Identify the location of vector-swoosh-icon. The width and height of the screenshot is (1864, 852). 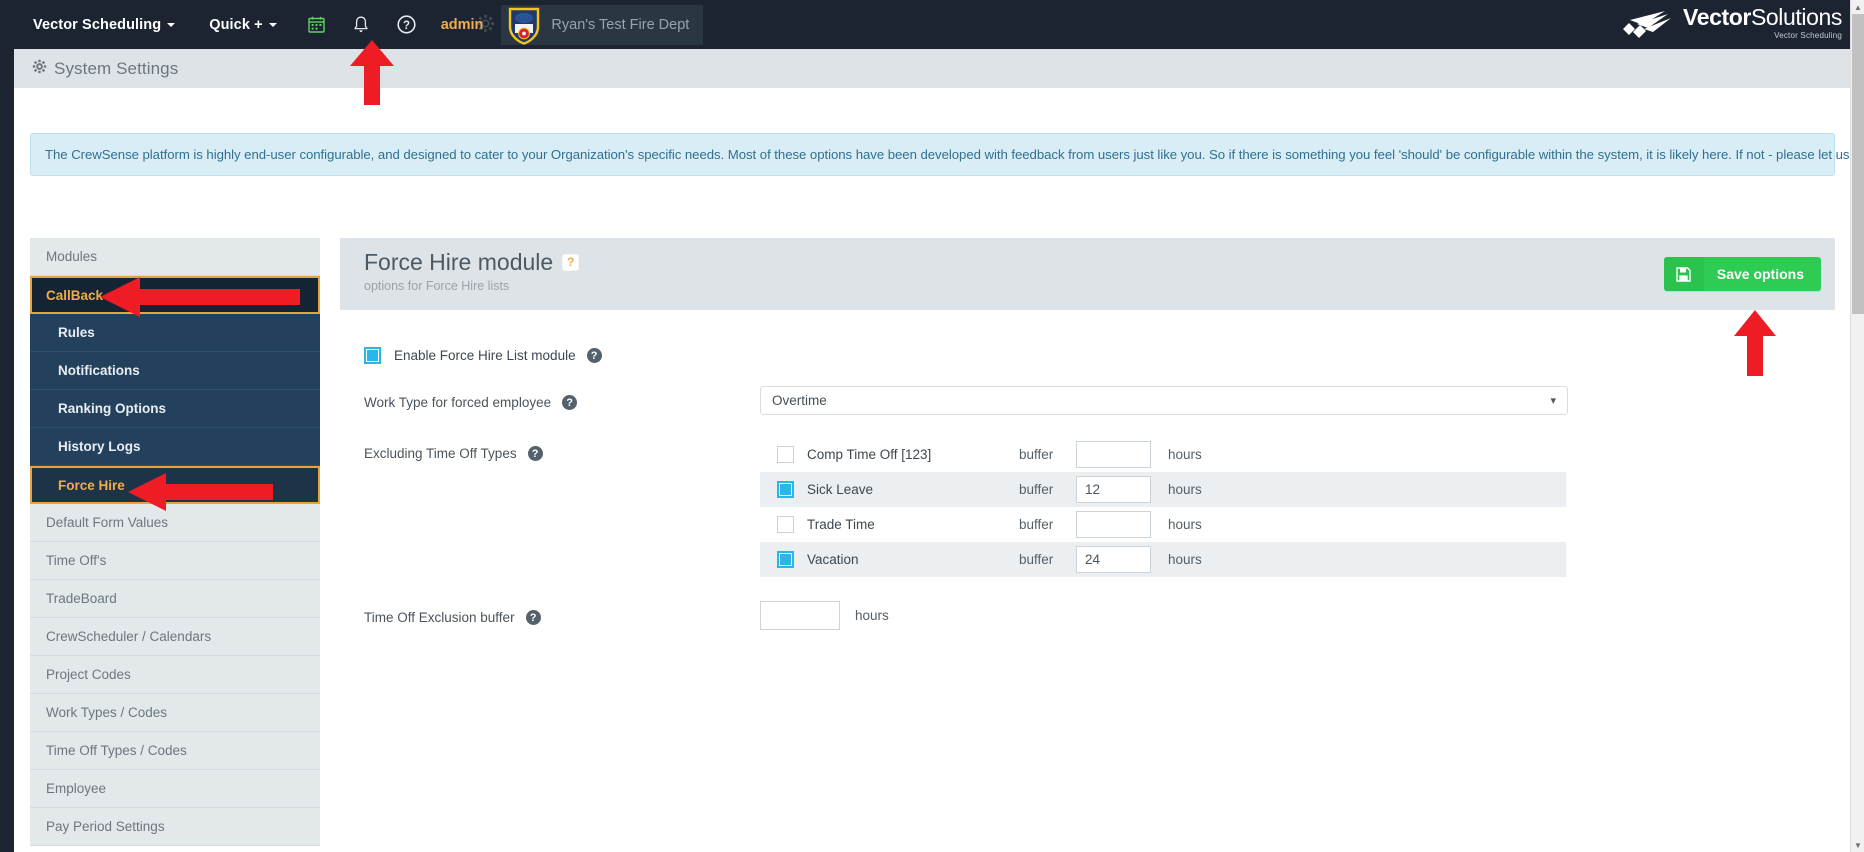
(1647, 24).